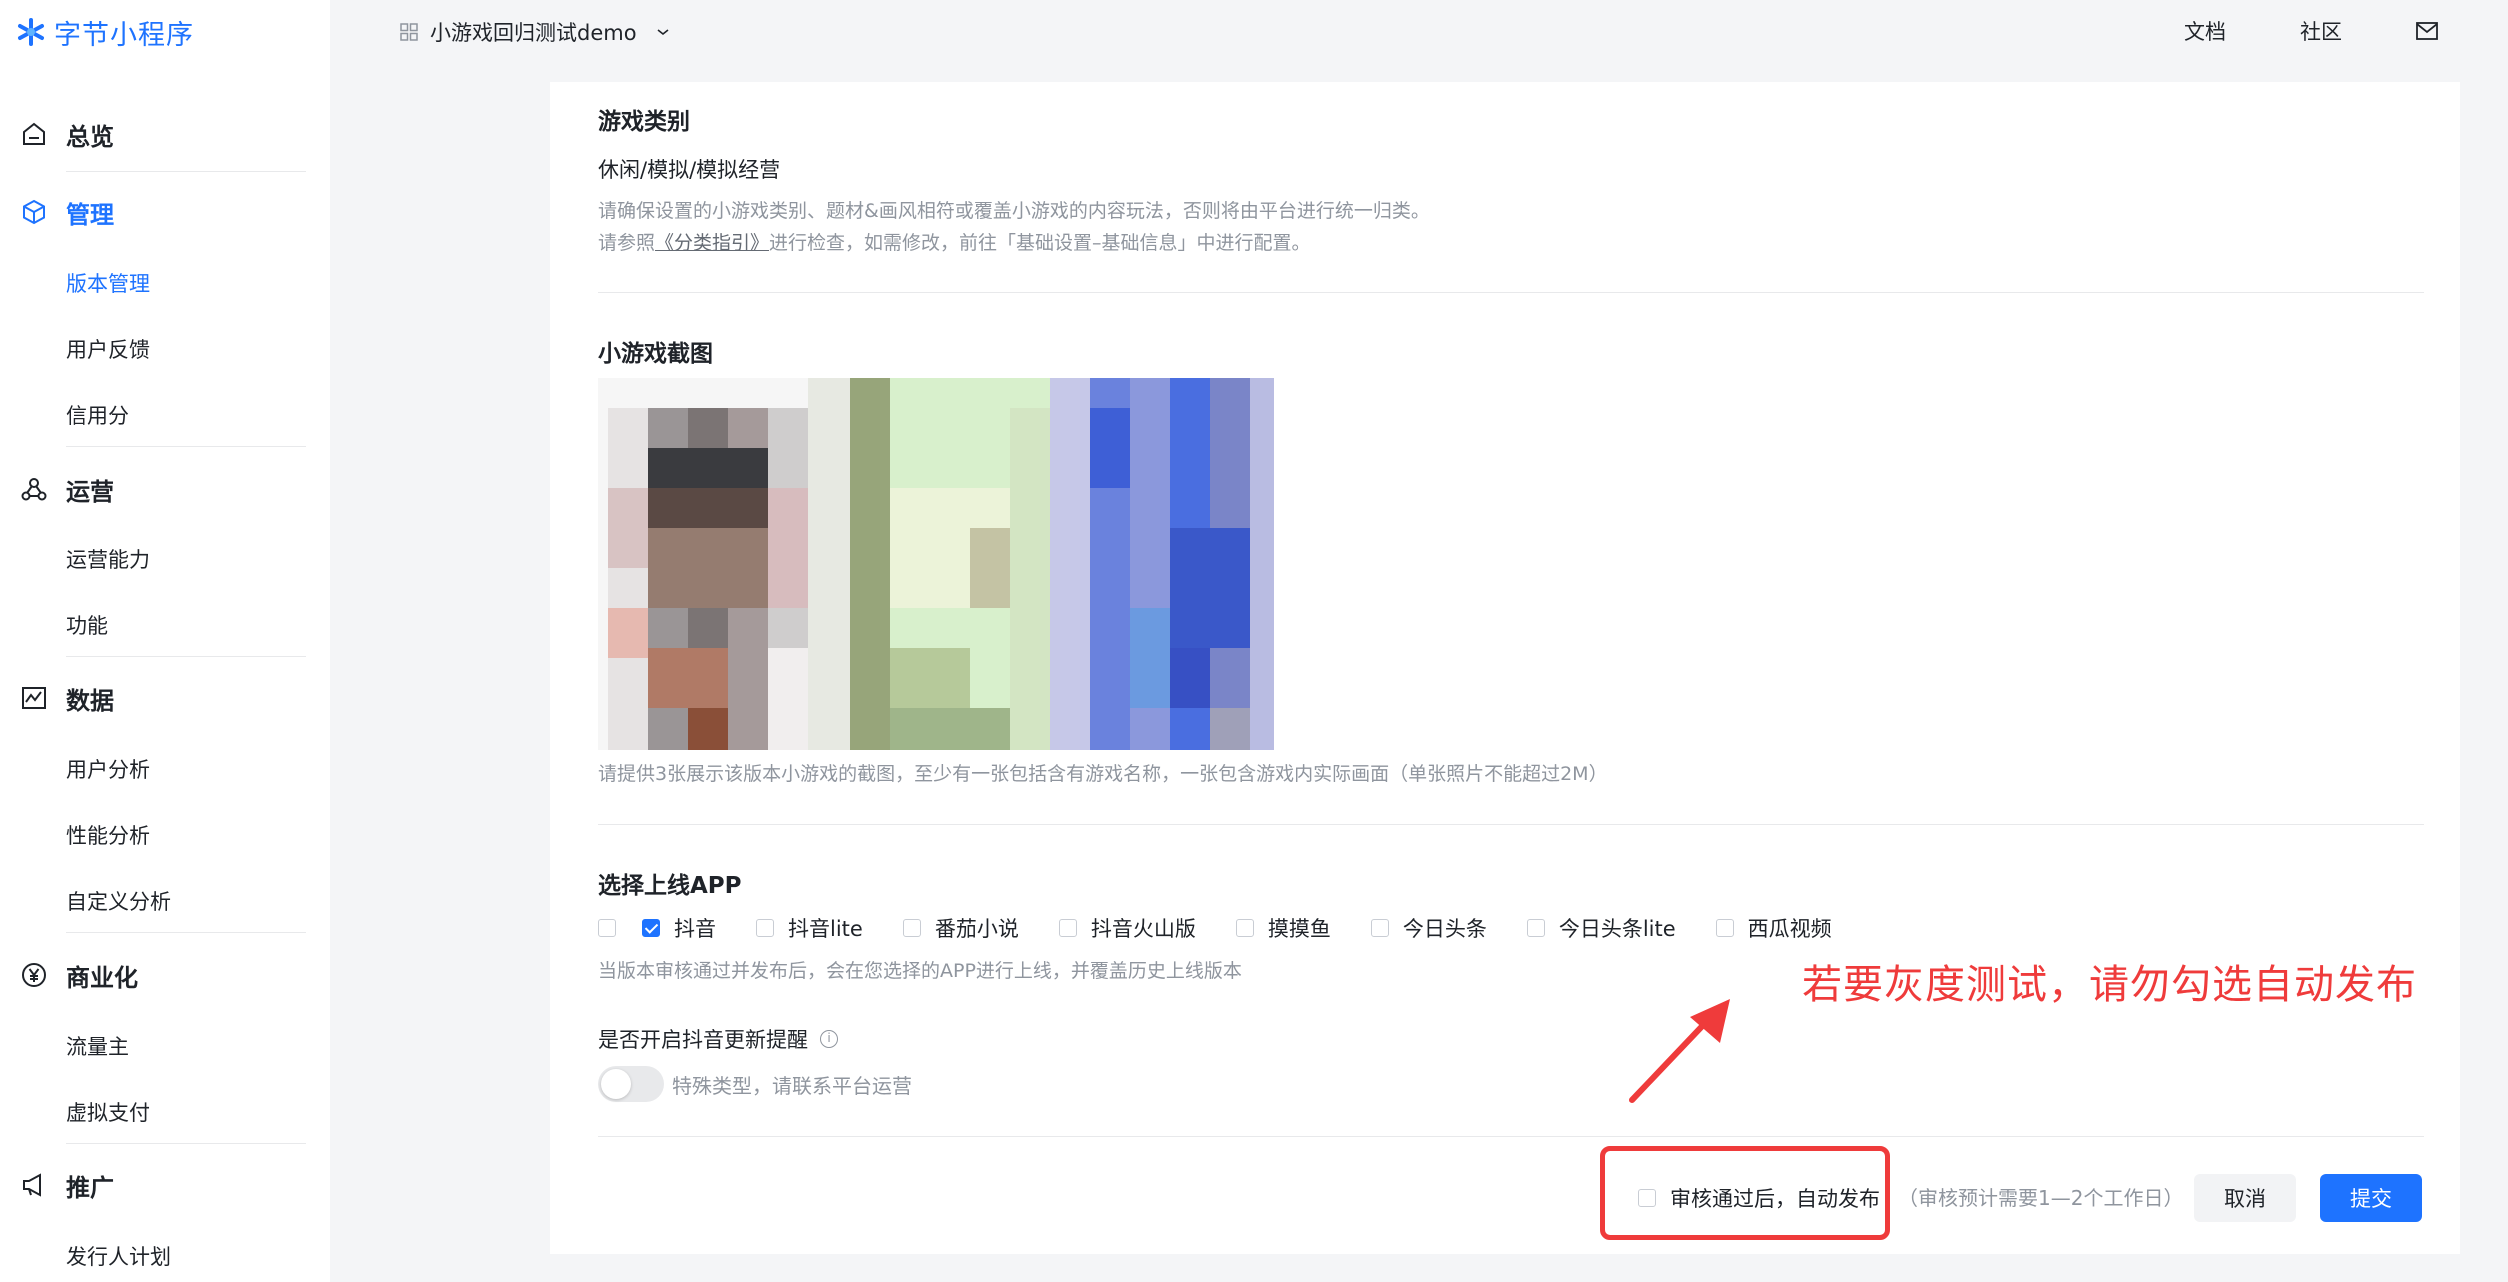 The width and height of the screenshot is (2508, 1282). Describe the element at coordinates (695, 929) in the screenshot. I see `app-label: 抖音` at that location.